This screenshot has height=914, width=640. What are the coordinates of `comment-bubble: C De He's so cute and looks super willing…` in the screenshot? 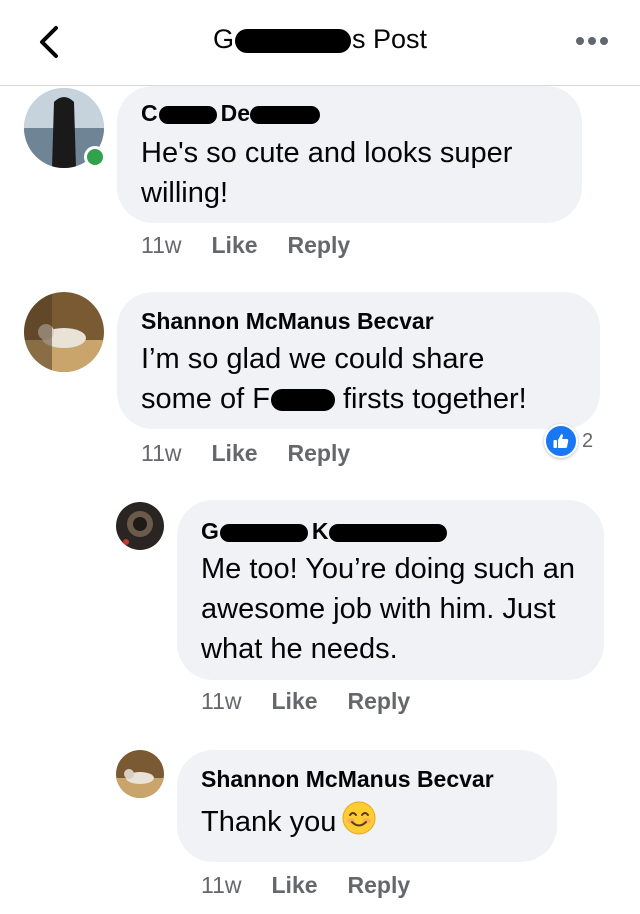 It's located at (349, 154).